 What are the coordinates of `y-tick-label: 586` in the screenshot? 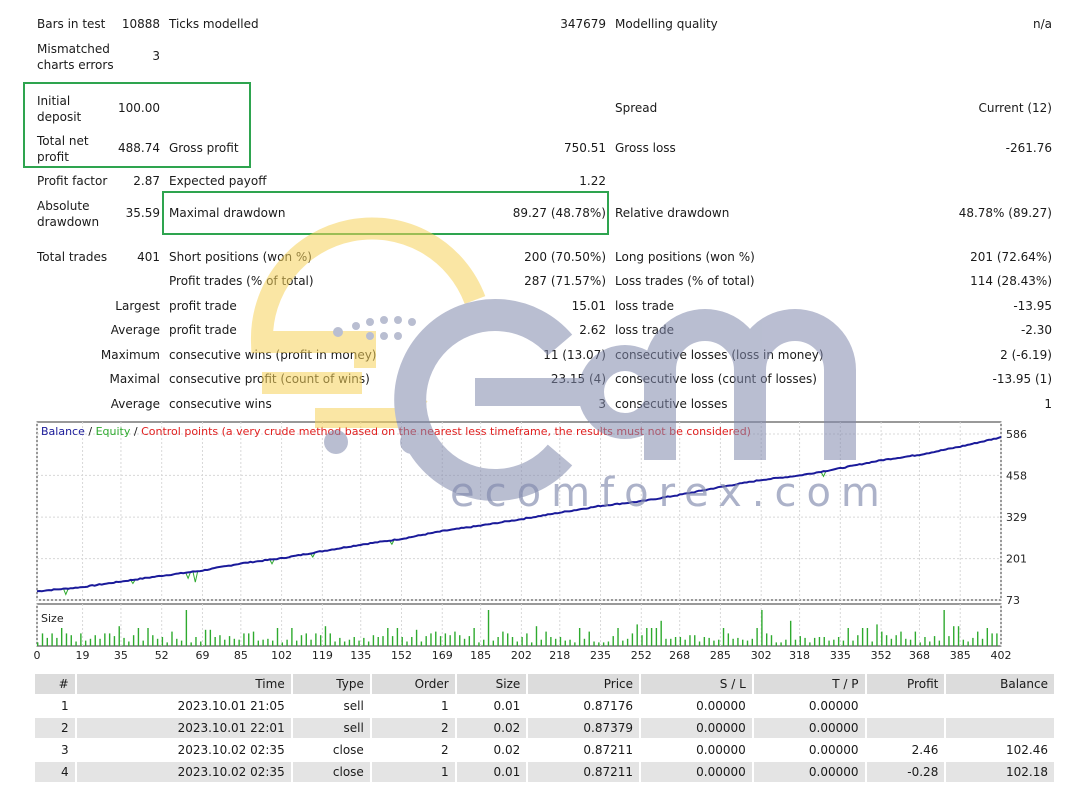 It's located at (1016, 434).